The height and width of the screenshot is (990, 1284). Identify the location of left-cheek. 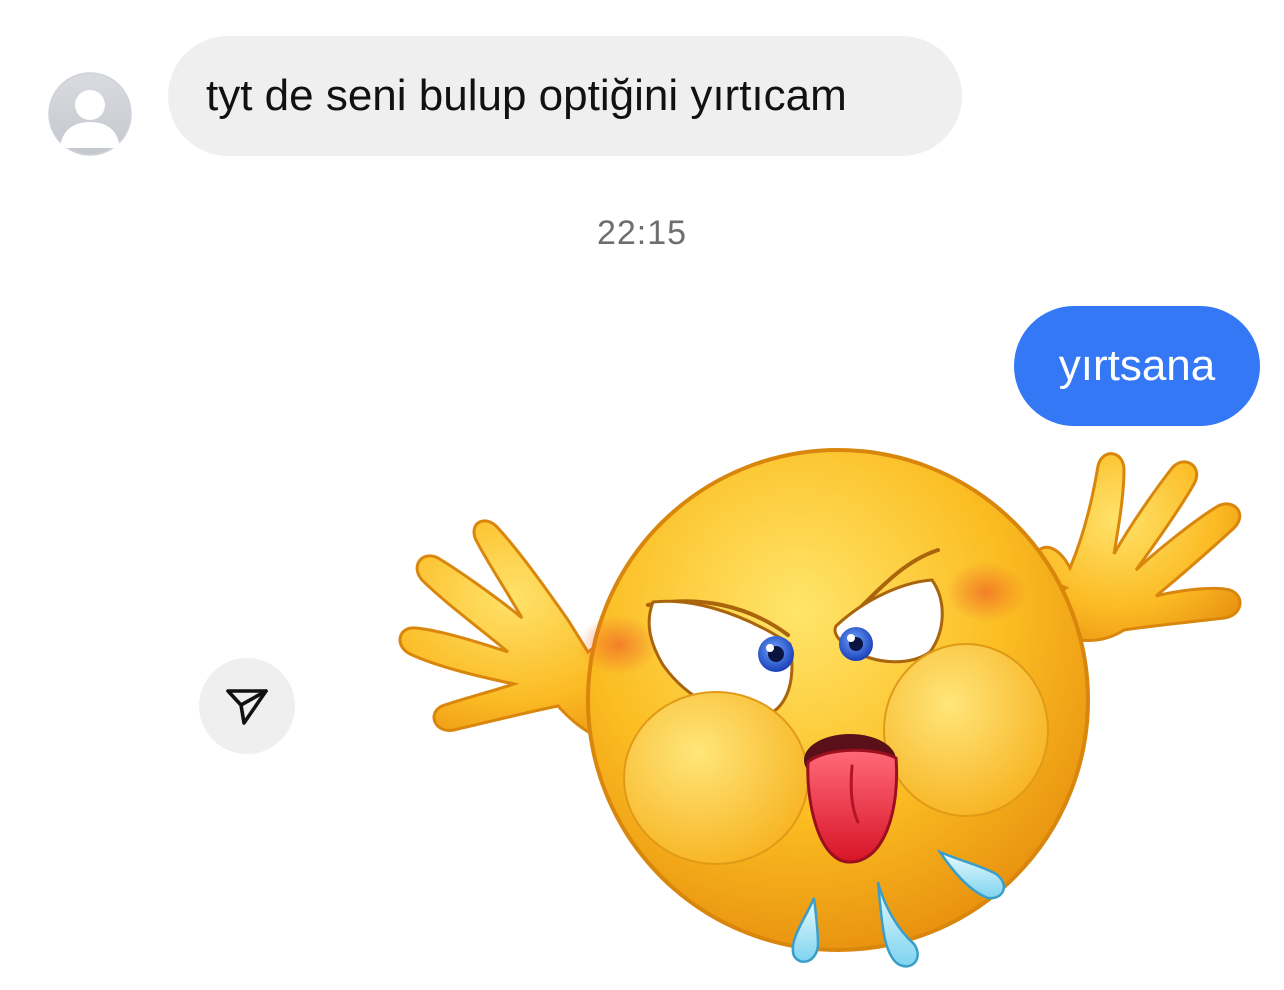
(716, 778).